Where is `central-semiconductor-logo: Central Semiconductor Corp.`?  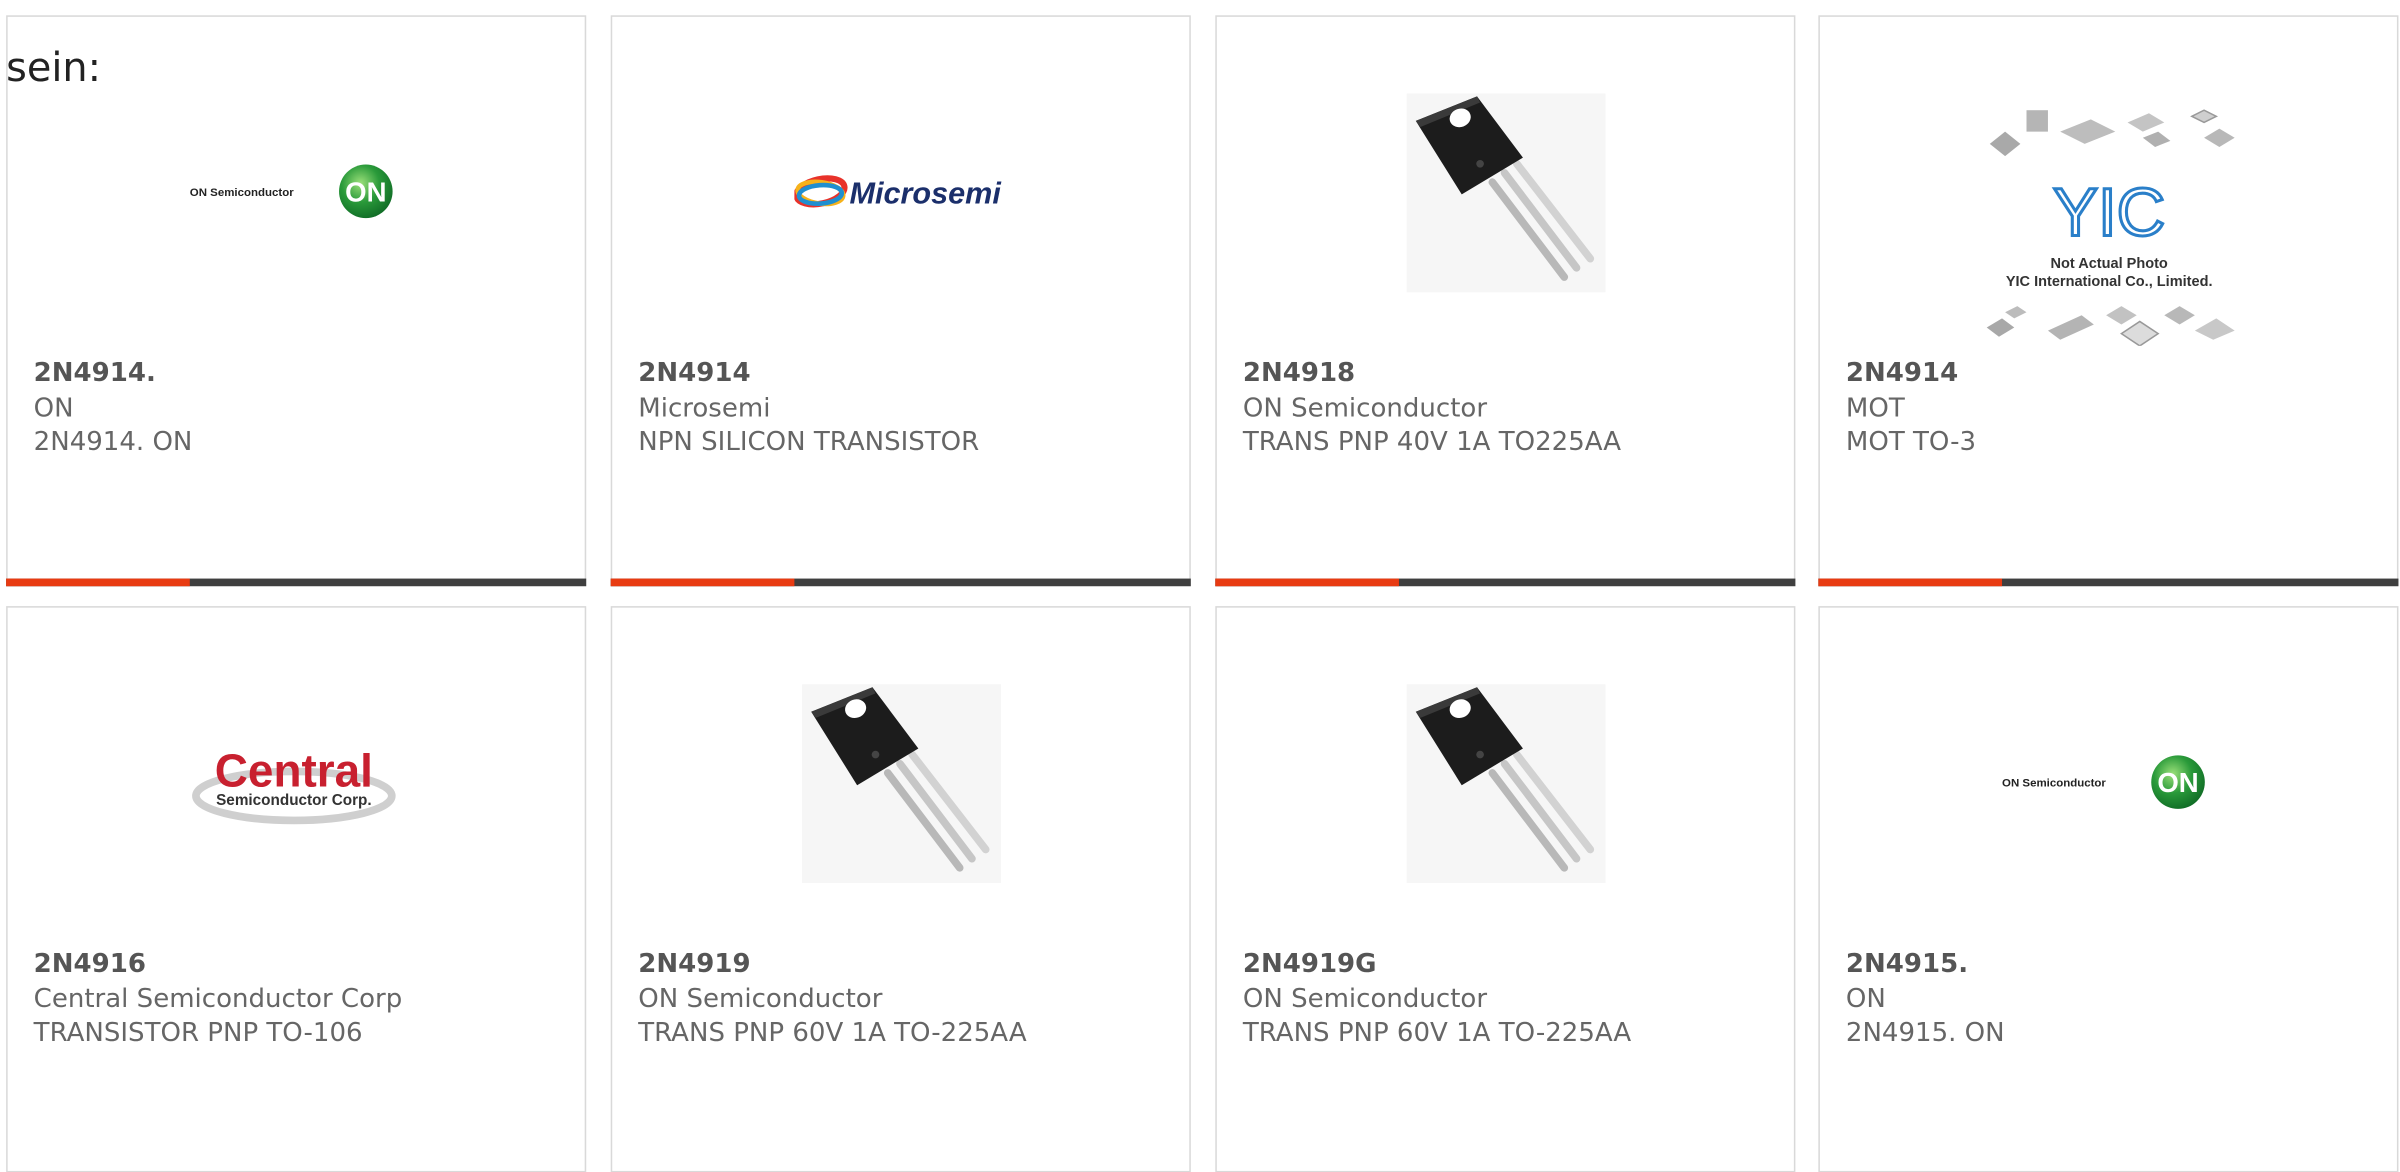 central-semiconductor-logo: Central Semiconductor Corp. is located at coordinates (296, 784).